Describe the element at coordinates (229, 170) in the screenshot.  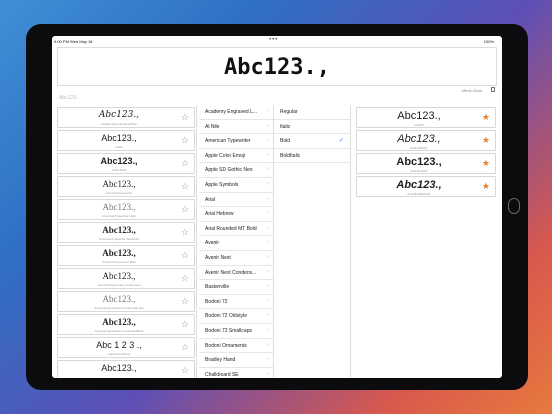
I see `family-label: Apple SD Gothic Neo` at that location.